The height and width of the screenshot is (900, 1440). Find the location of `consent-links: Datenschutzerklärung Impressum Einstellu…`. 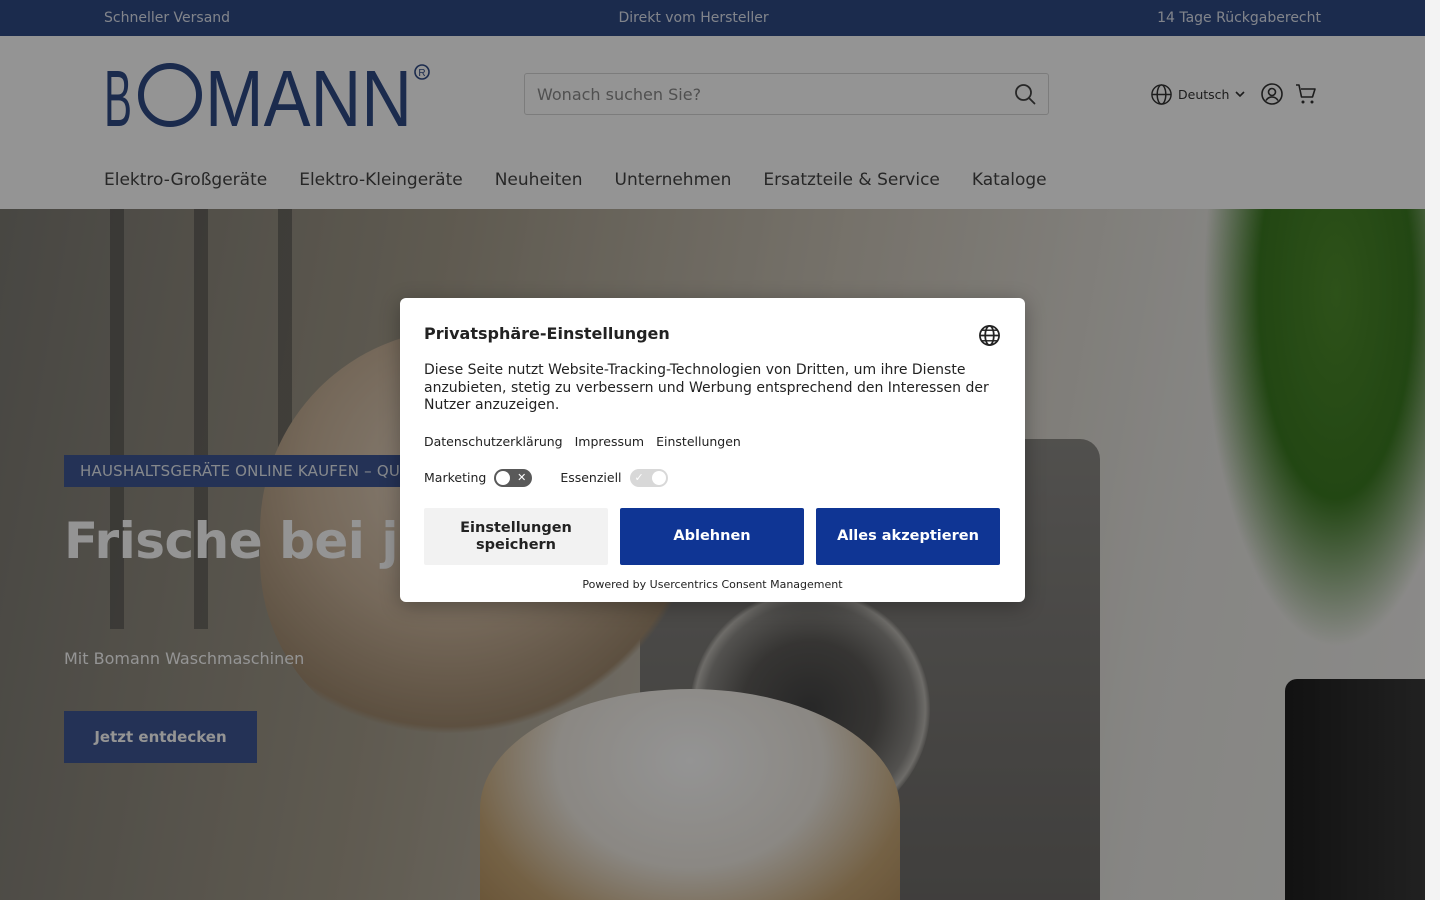

consent-links: Datenschutzerklärung Impressum Einstellu… is located at coordinates (712, 441).